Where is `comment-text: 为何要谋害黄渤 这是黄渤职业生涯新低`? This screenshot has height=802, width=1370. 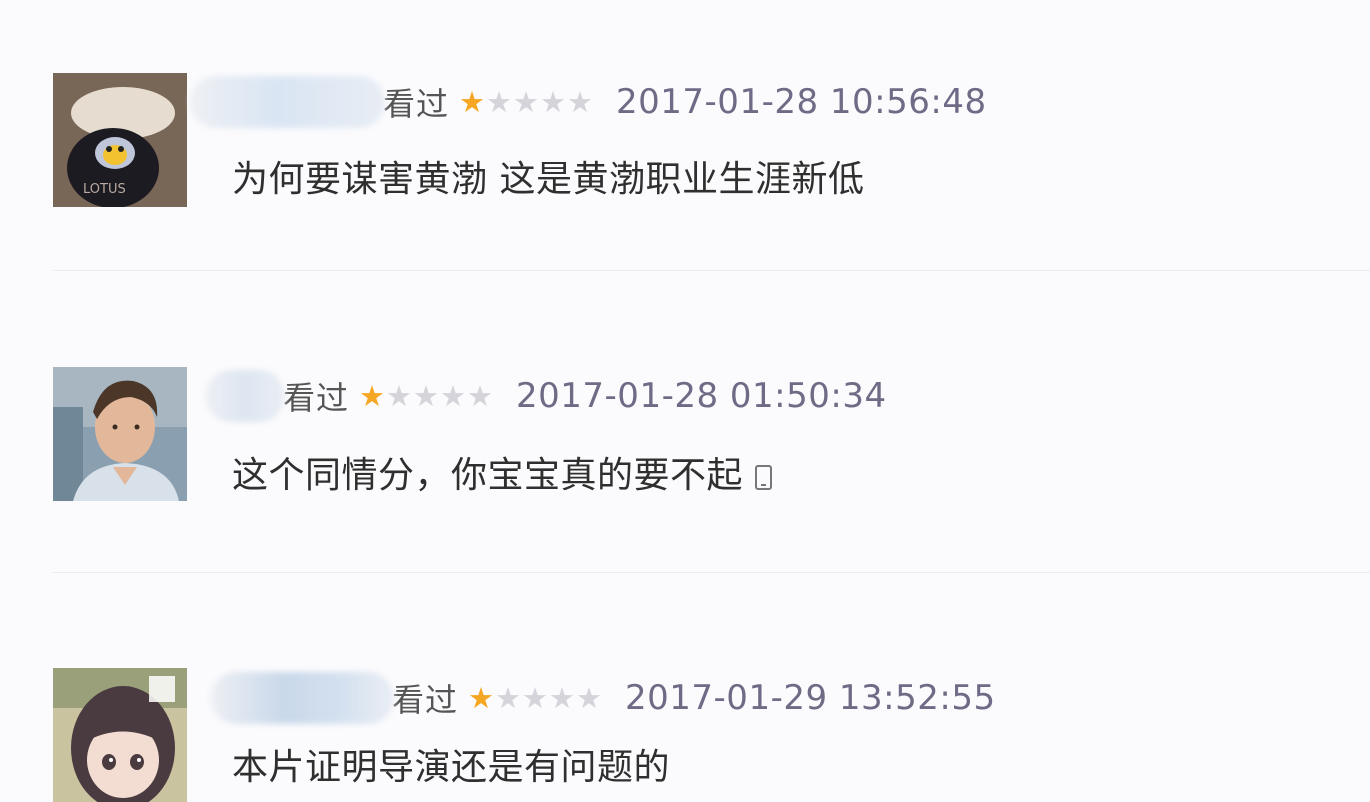
comment-text: 为何要谋害黄渤 这是黄渤职业生涯新低 is located at coordinates (548, 179).